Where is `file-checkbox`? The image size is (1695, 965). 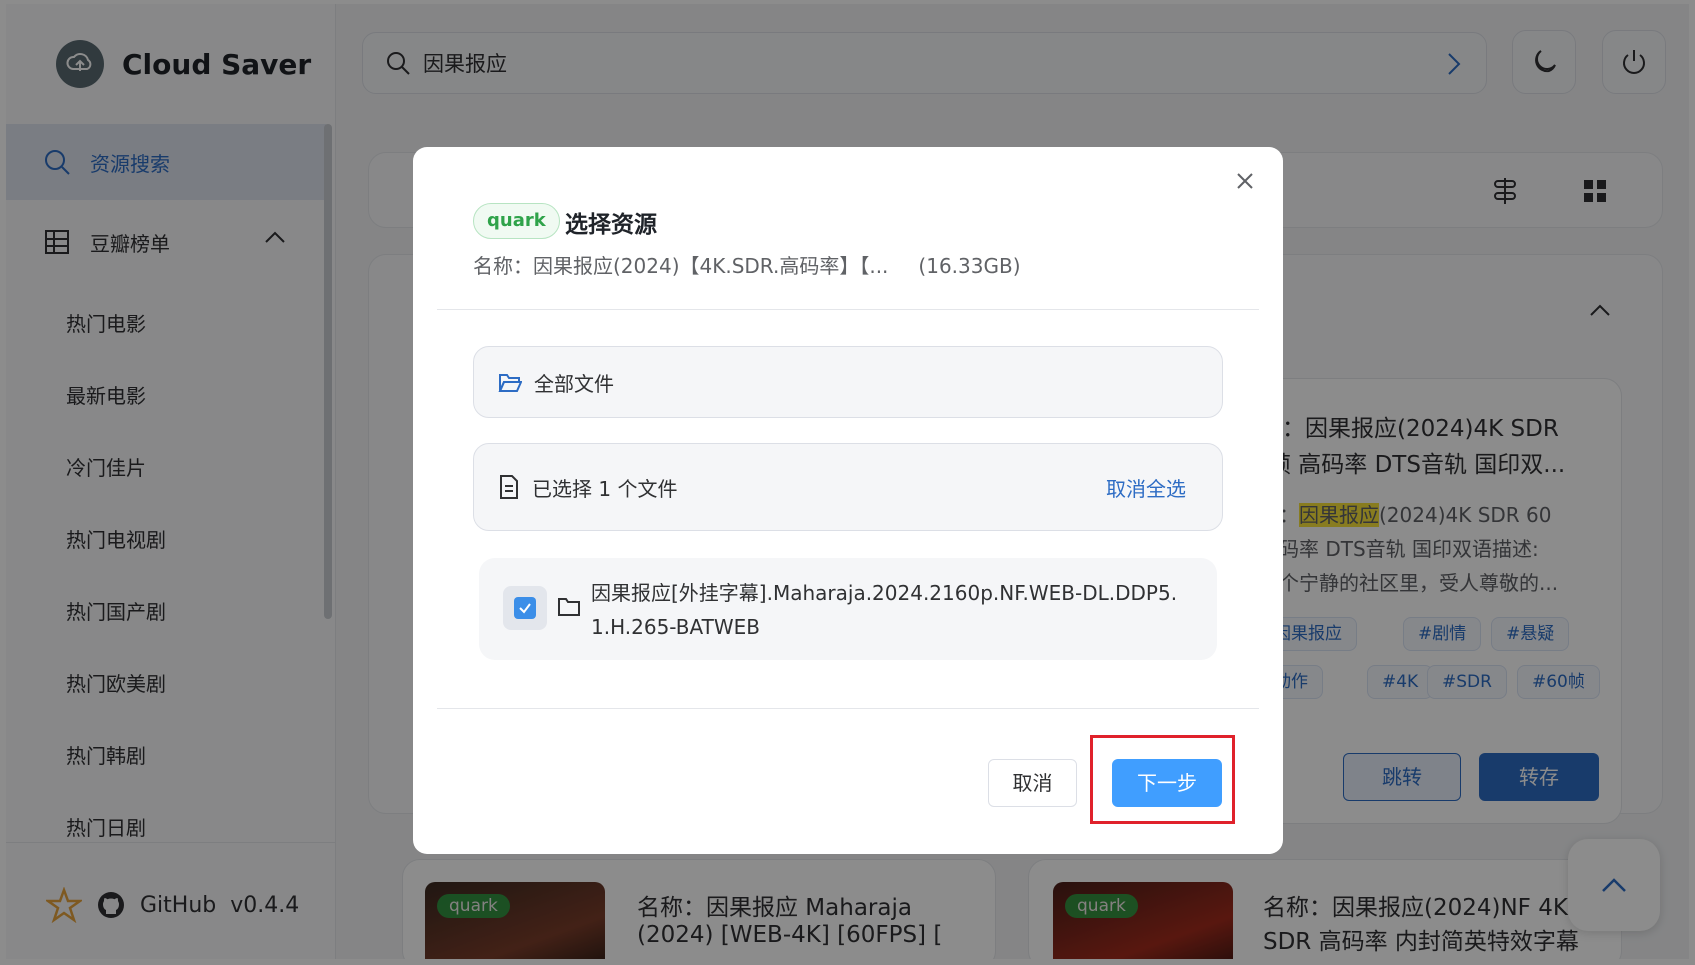 file-checkbox is located at coordinates (525, 608).